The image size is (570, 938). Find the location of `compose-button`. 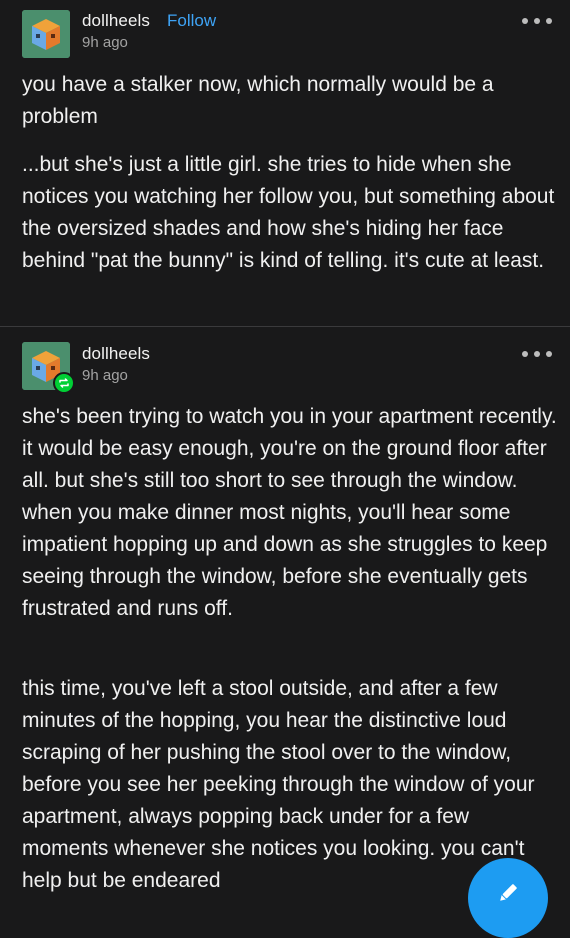

compose-button is located at coordinates (508, 898).